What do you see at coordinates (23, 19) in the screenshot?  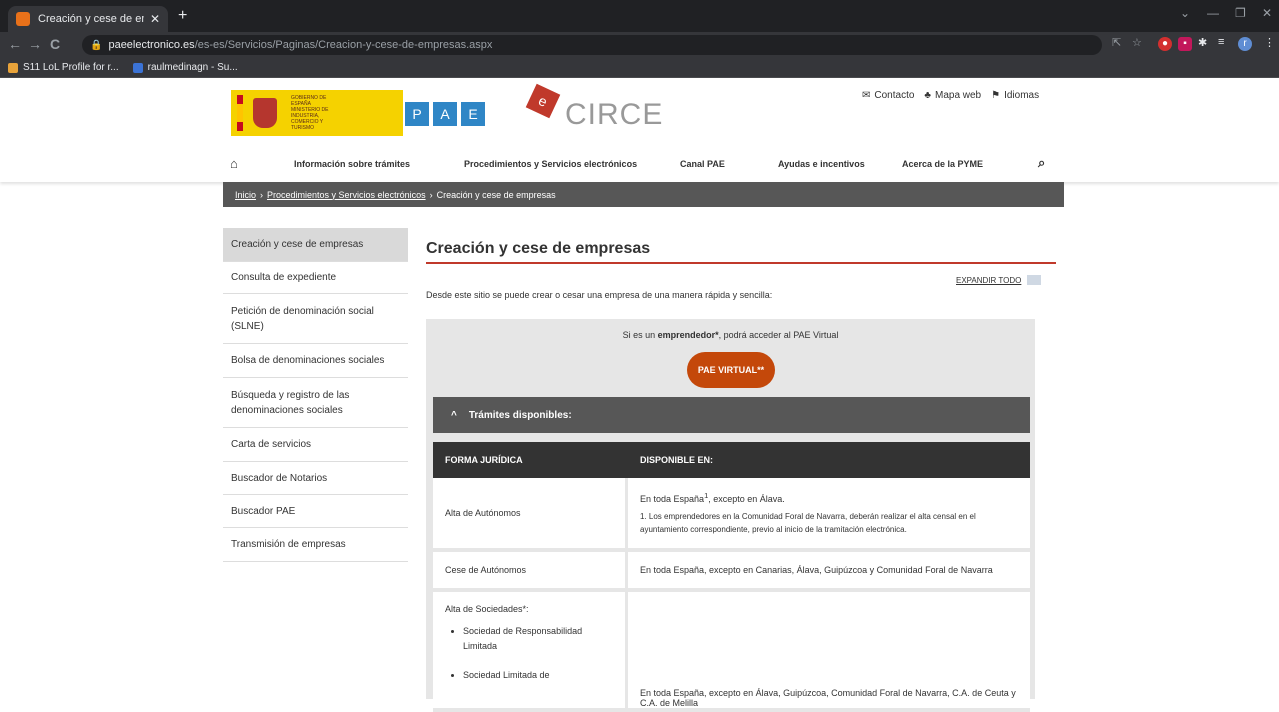 I see `favicon-icon` at bounding box center [23, 19].